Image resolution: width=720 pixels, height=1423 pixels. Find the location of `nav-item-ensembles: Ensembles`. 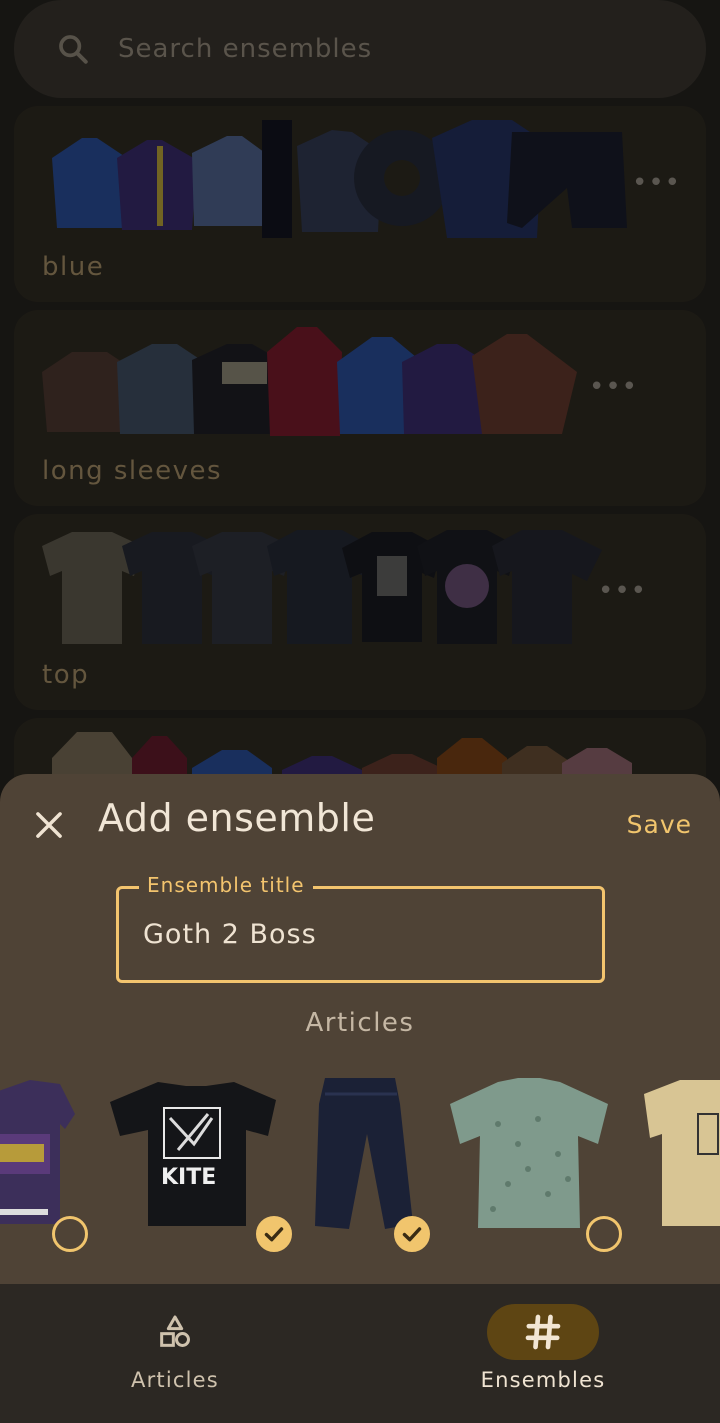

nav-item-ensembles: Ensembles is located at coordinates (541, 1353).